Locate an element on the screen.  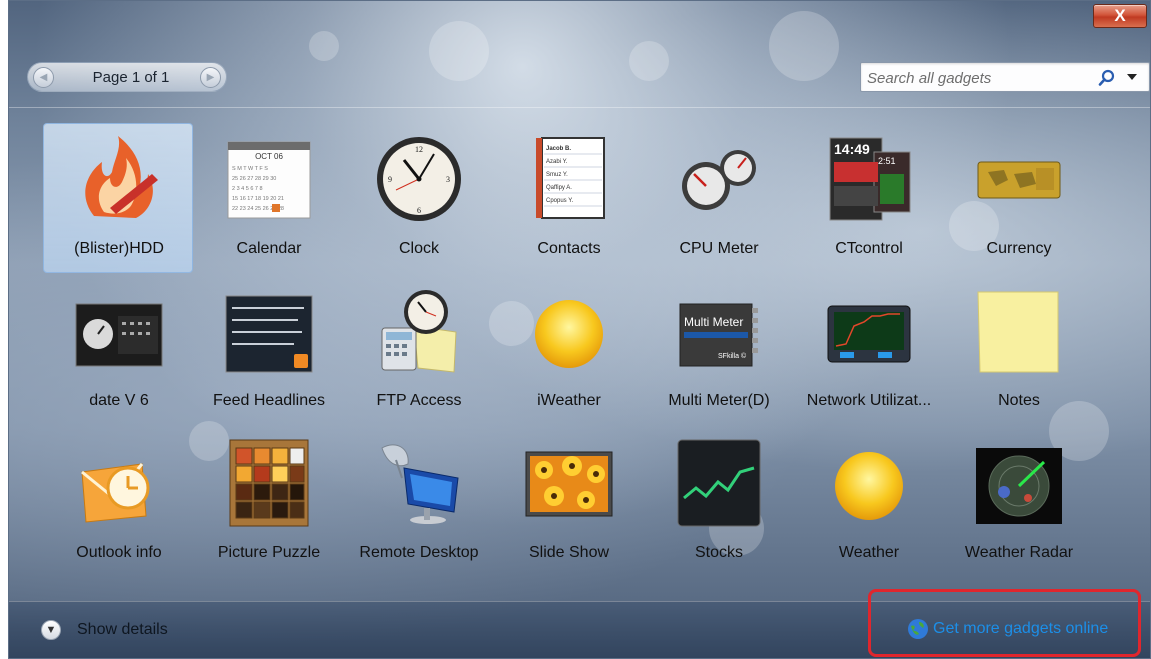
currency-icon is located at coordinates (1019, 180).